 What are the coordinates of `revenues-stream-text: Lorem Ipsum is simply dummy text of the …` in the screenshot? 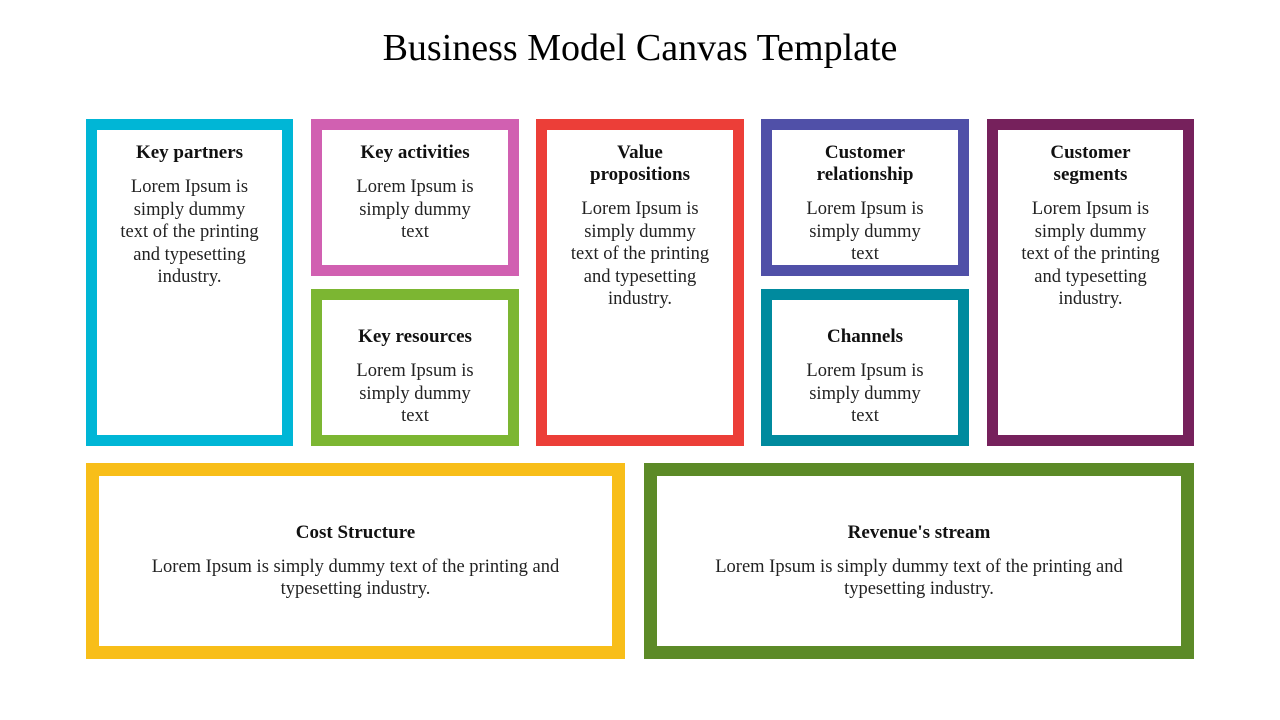 It's located at (919, 578).